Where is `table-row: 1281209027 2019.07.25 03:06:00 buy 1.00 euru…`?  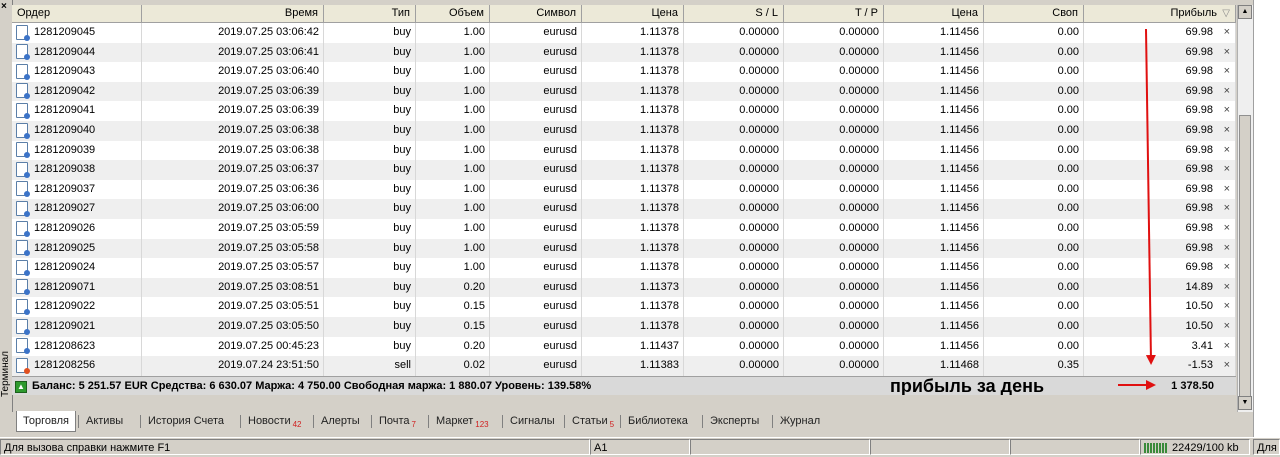
table-row: 1281209027 2019.07.25 03:06:00 buy 1.00 euru… is located at coordinates (624, 209).